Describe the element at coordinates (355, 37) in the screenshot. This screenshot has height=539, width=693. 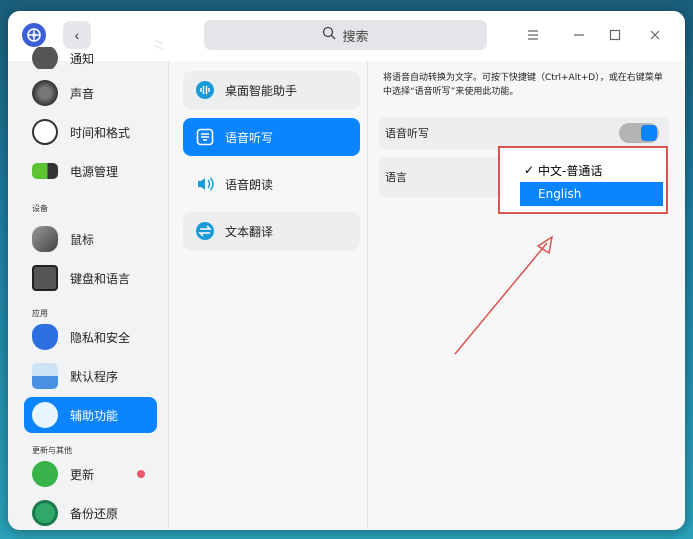
I see `search-placeholder: 搜索` at that location.